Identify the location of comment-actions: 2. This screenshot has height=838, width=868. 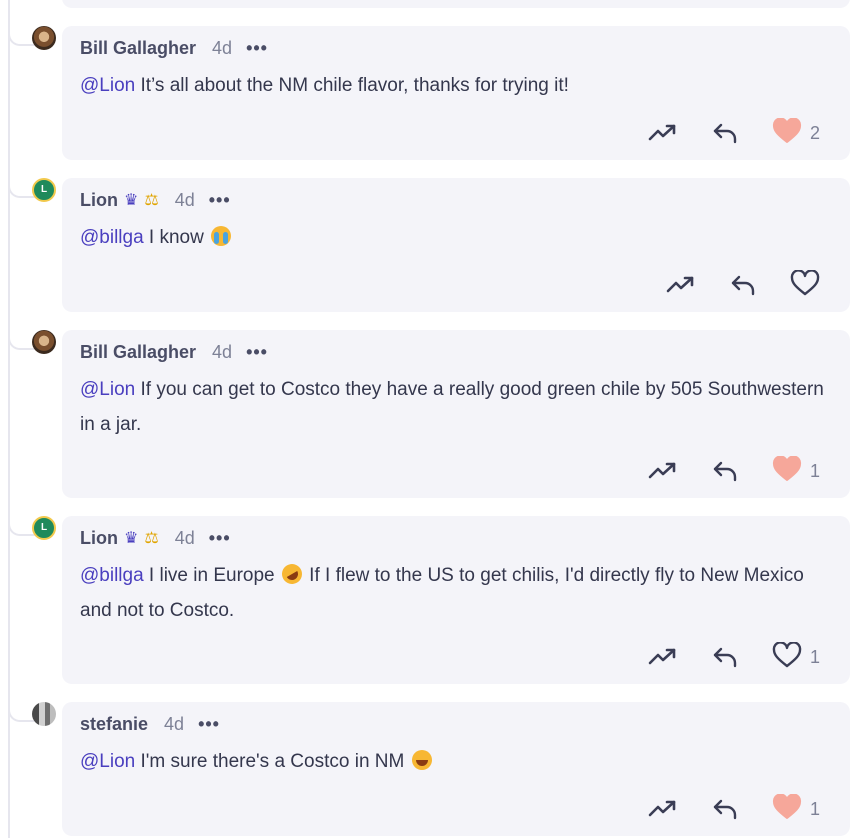
(718, 133).